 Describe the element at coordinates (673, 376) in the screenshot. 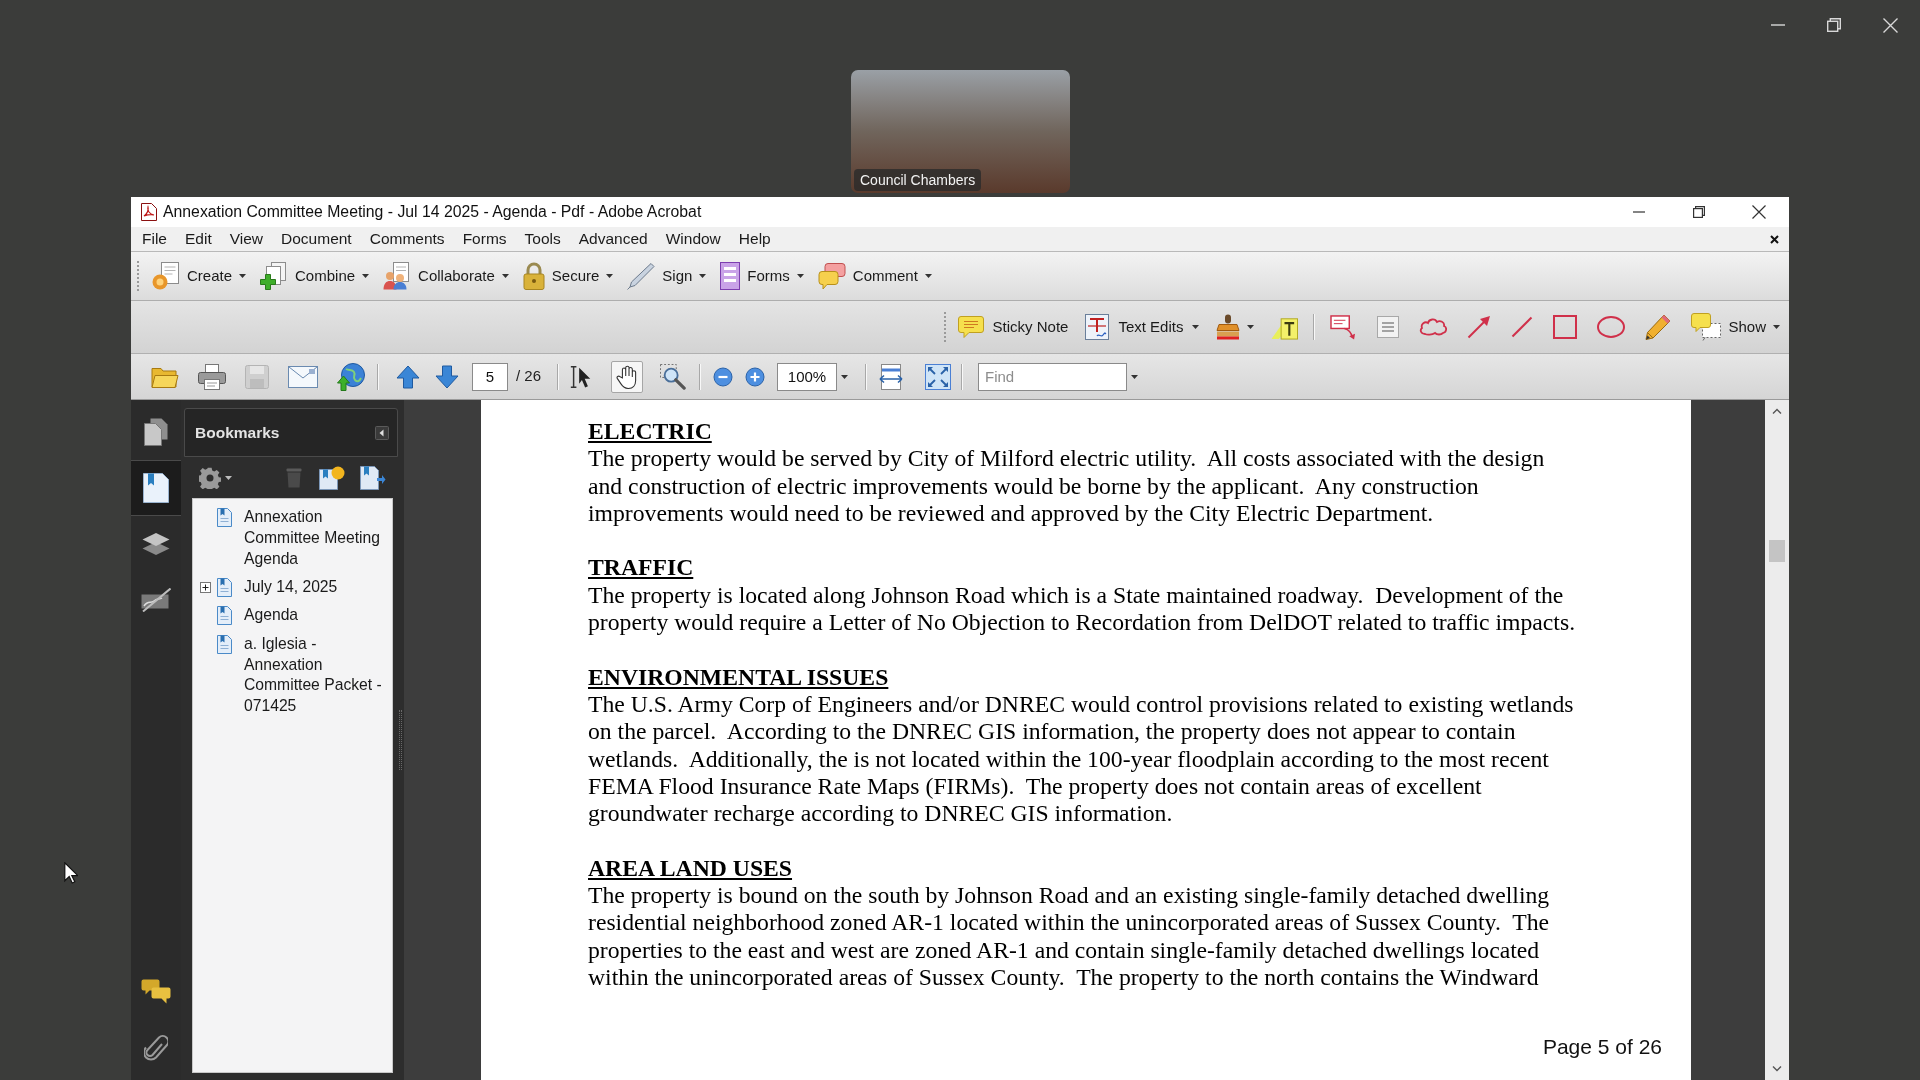

I see `magnifier-icon` at that location.